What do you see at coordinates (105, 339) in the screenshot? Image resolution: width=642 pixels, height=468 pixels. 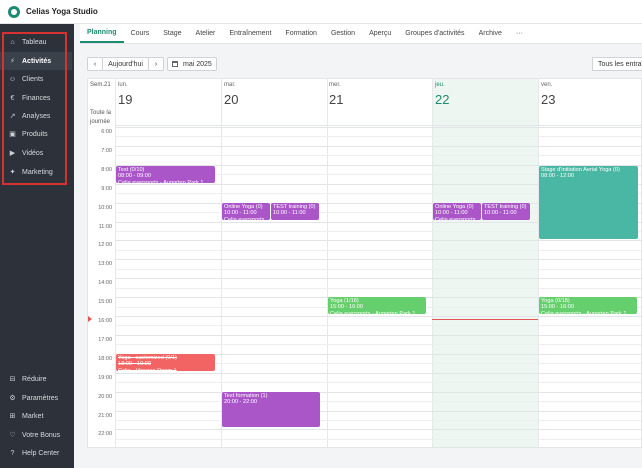 I see `hour-label: 17:00` at bounding box center [105, 339].